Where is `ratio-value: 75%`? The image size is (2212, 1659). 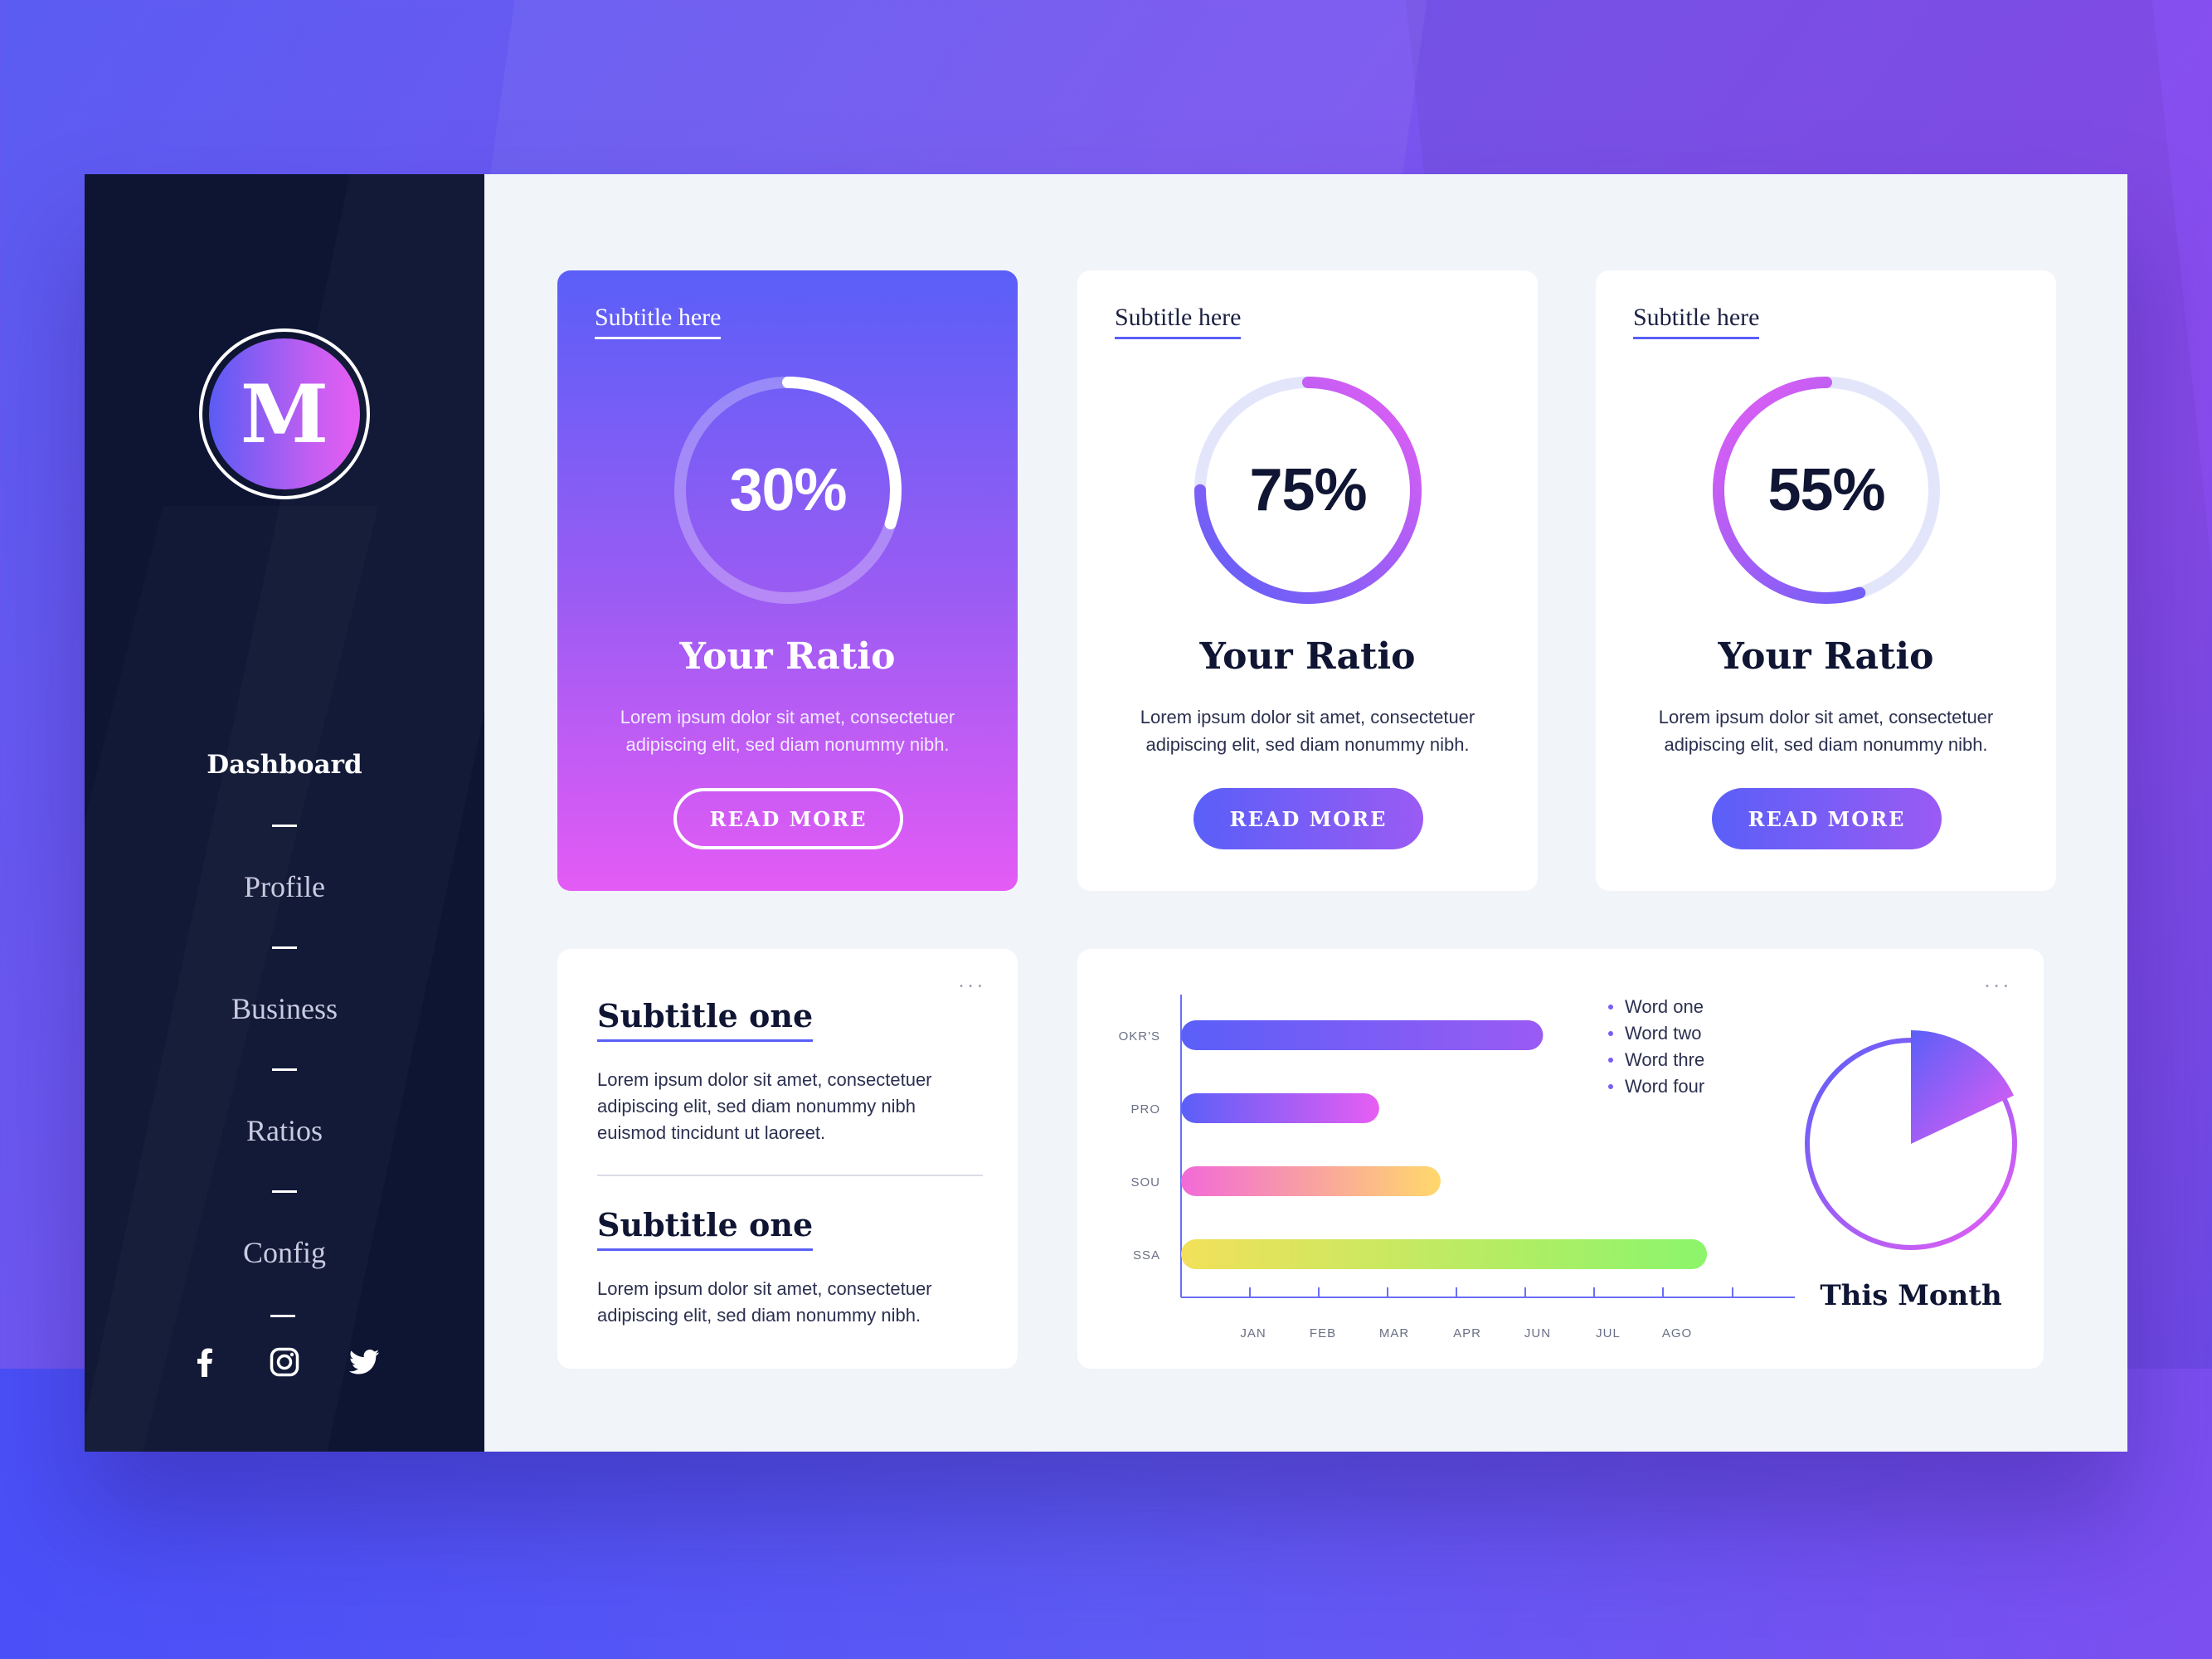
ratio-value: 75% is located at coordinates (1308, 490).